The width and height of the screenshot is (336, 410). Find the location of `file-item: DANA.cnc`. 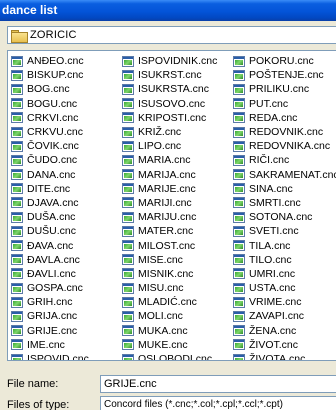

file-item: DANA.cnc is located at coordinates (56, 175).